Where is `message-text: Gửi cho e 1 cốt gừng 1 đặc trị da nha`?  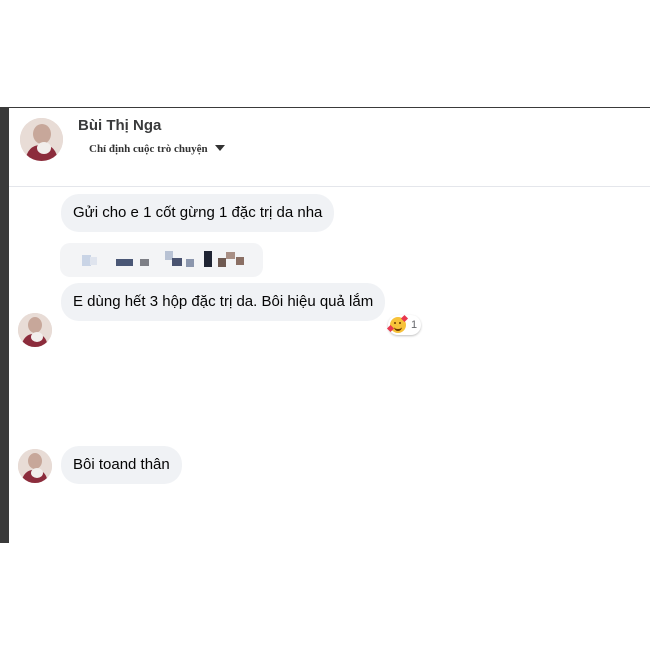
message-text: Gửi cho e 1 cốt gừng 1 đặc trị da nha is located at coordinates (198, 212).